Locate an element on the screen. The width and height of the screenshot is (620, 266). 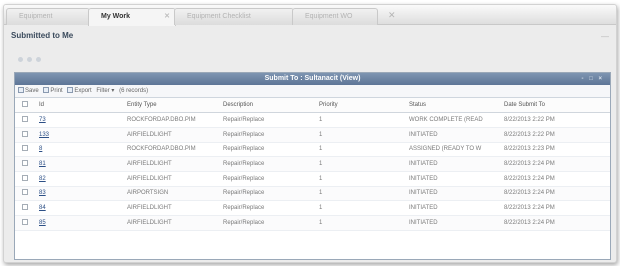
cell-id: 84 is located at coordinates (81, 208).